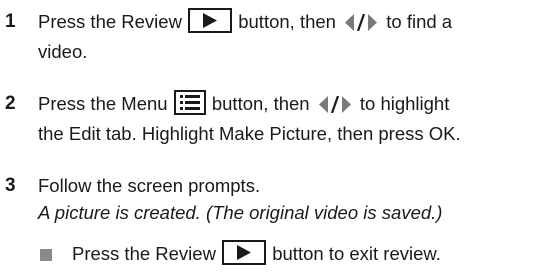 This screenshot has height=272, width=554. I want to click on bullet-text: Press the Review button to exit review., so click(312, 253).